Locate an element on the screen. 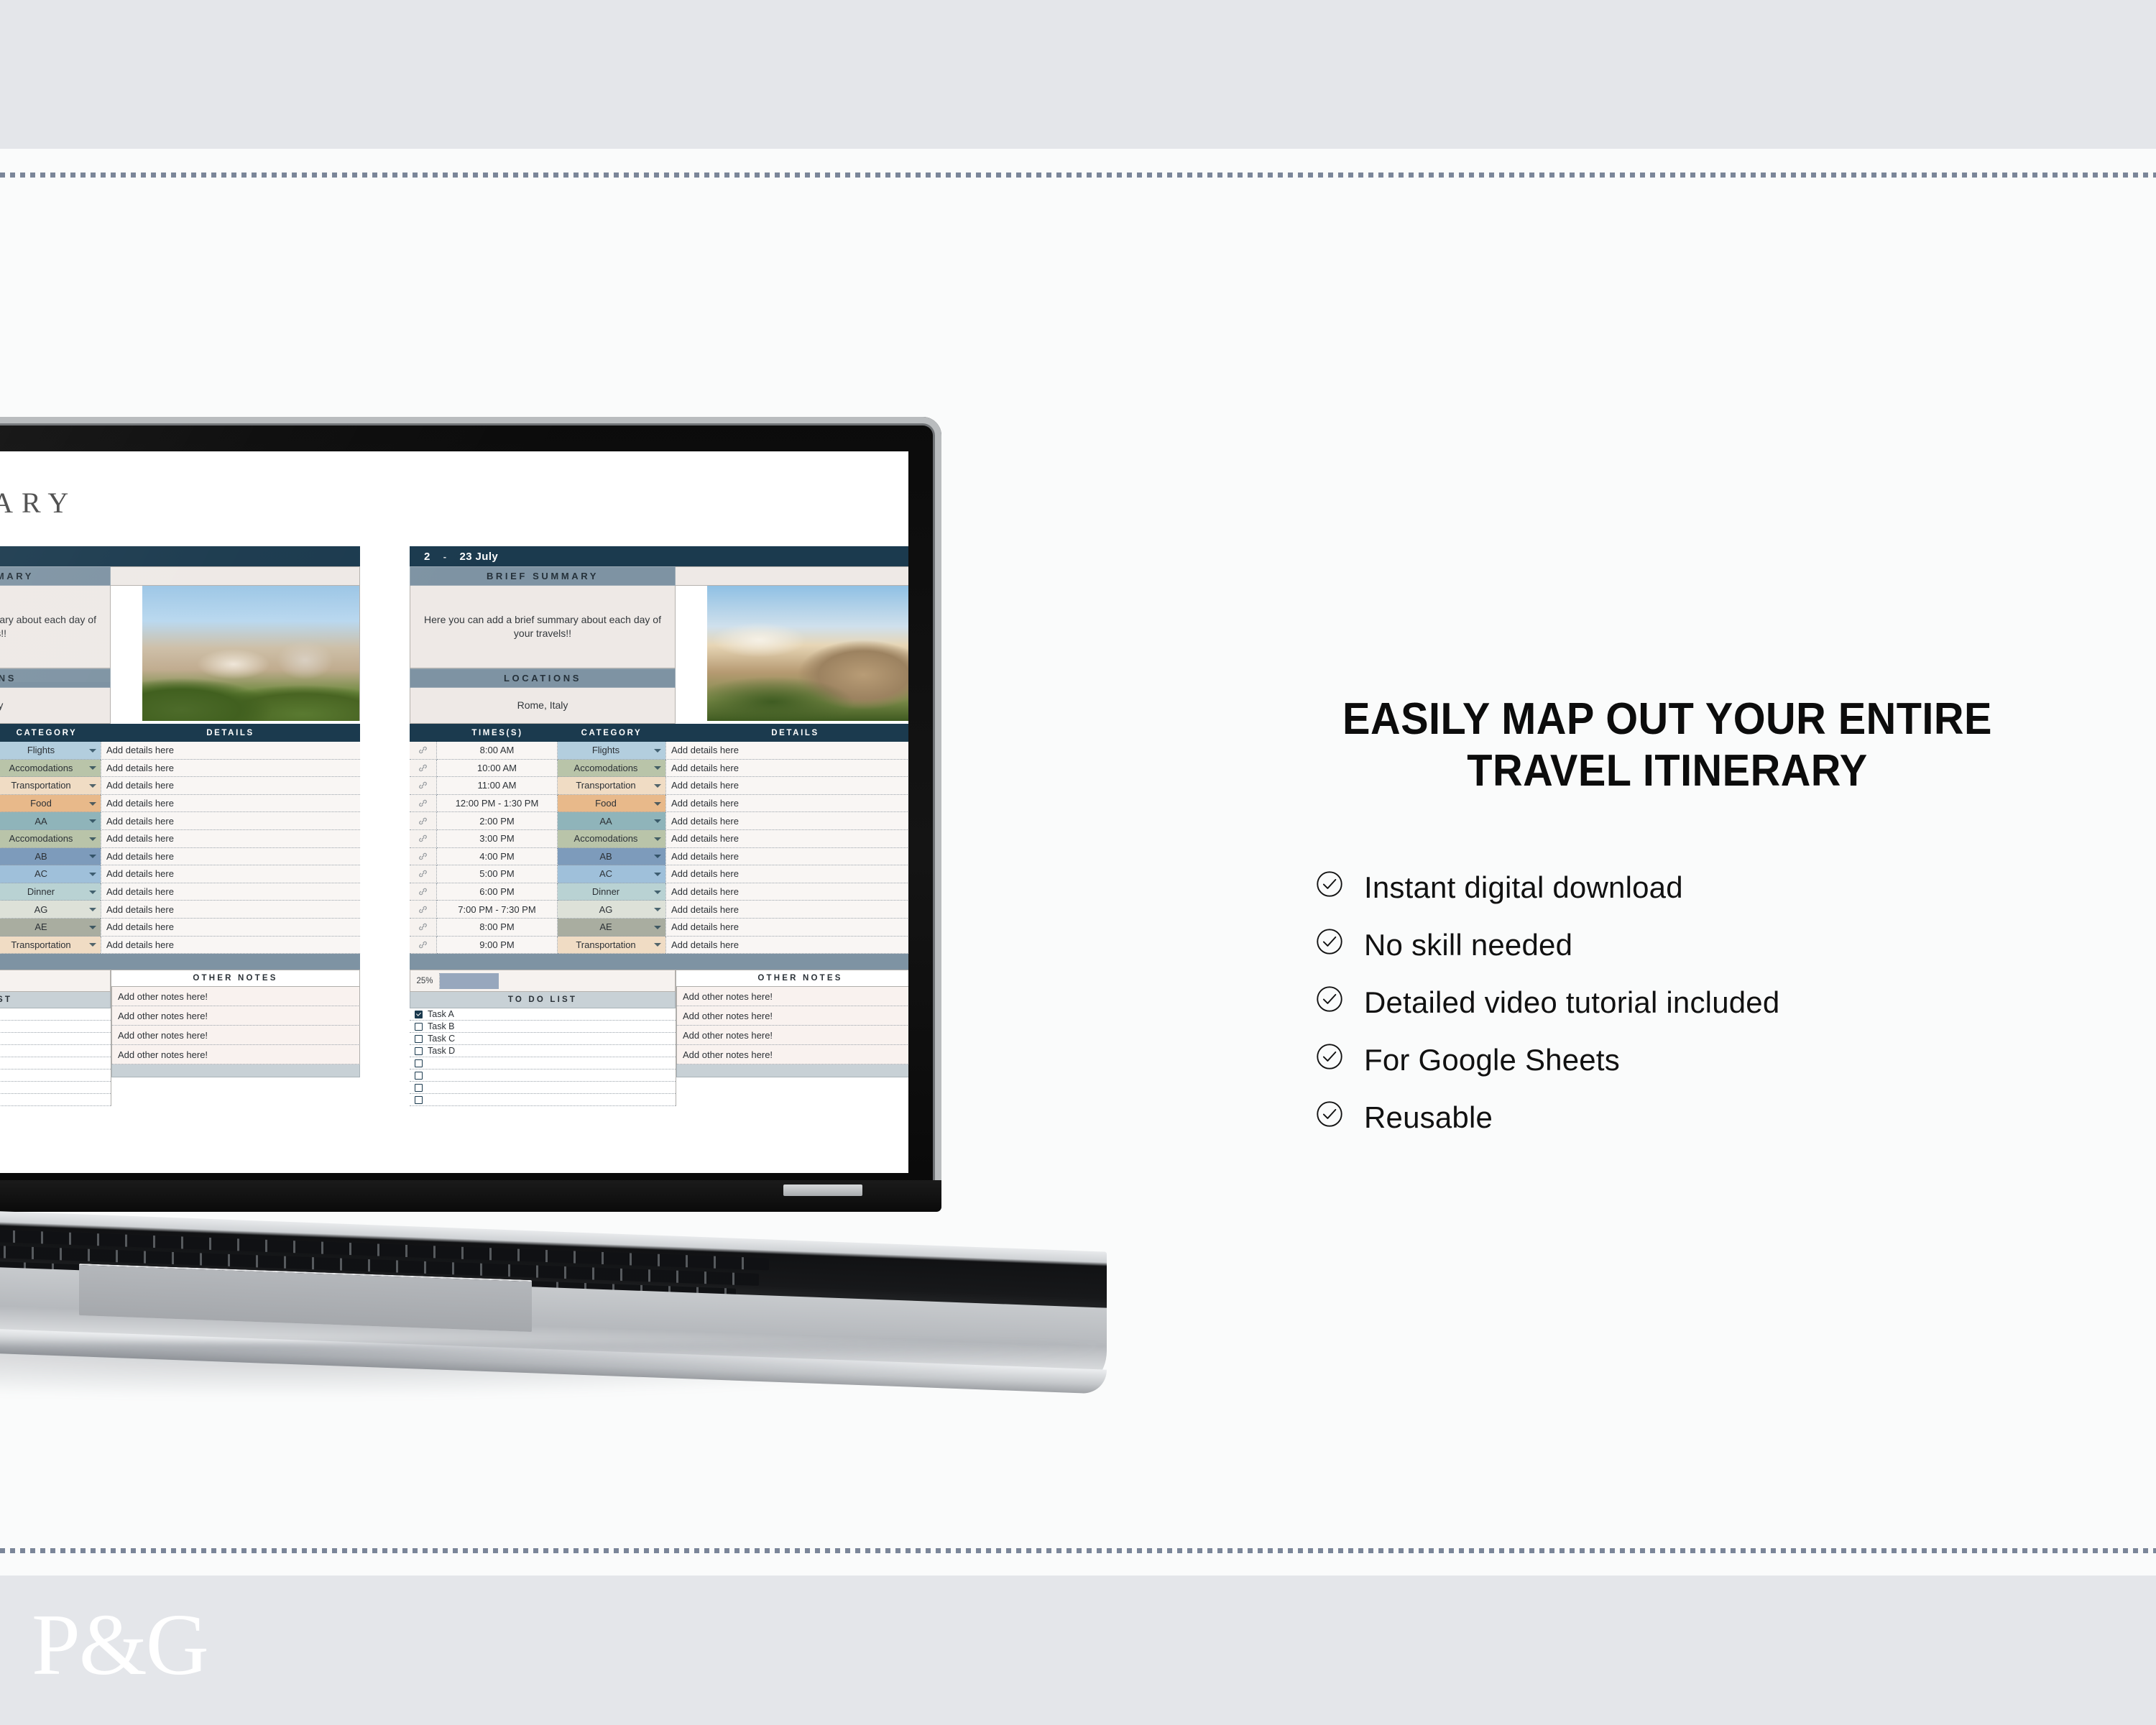  itinerary-row: 10:00 AM Accomodations Add details here is located at coordinates (659, 768).